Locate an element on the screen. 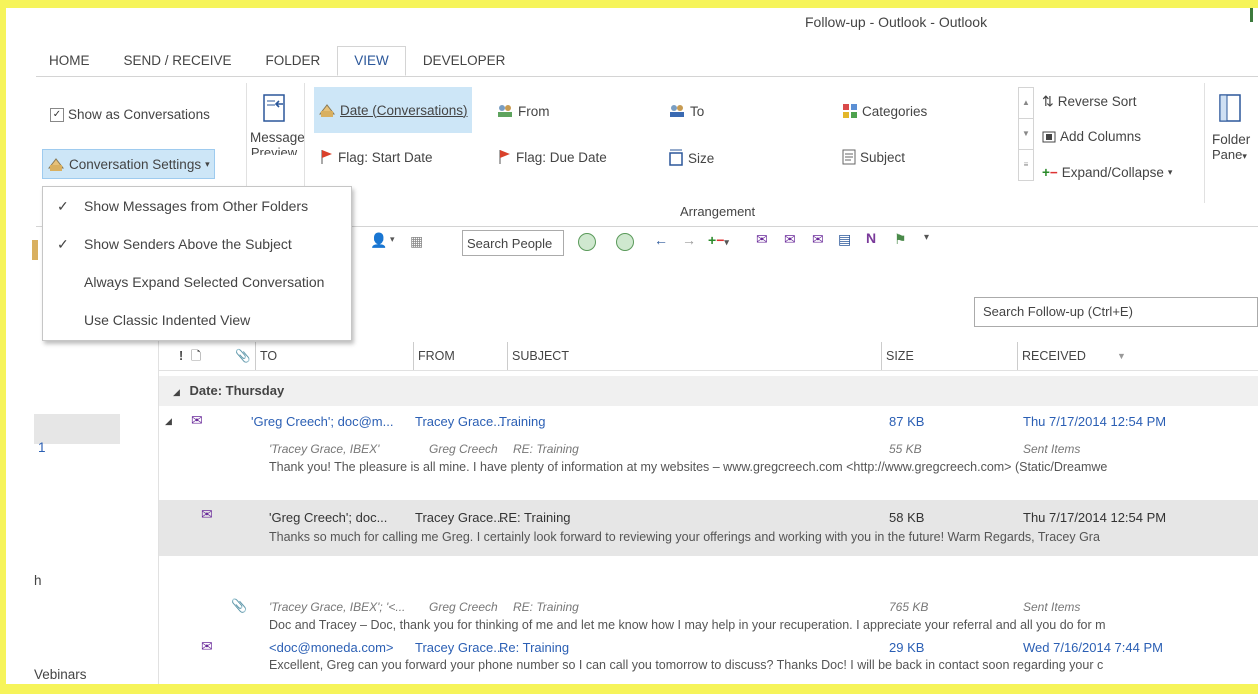 This screenshot has width=1258, height=694. add-columns-label: Add Columns is located at coordinates (1101, 136).